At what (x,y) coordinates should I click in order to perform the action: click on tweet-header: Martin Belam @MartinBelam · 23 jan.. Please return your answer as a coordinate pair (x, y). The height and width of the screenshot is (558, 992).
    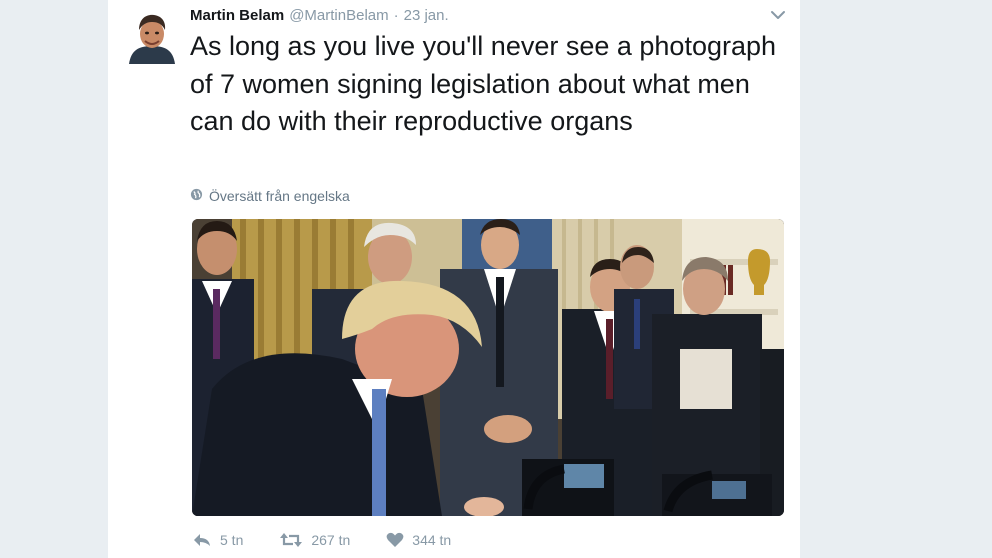
    Looking at the image, I should click on (319, 17).